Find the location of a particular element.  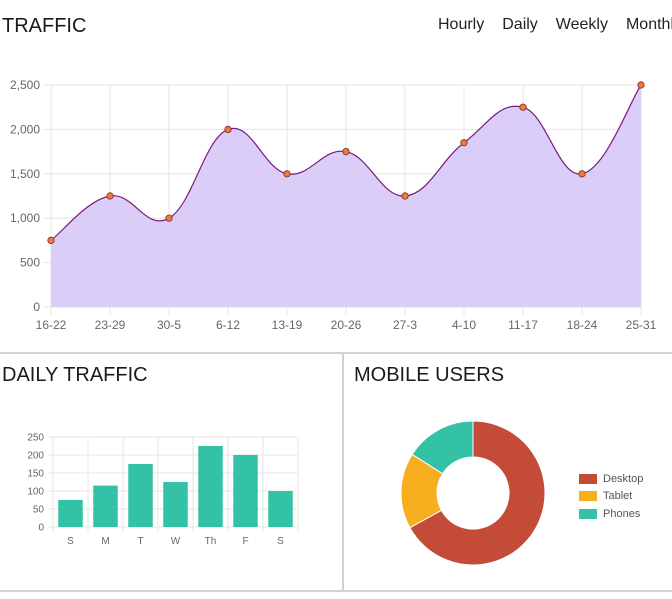

bar-x-tick-label: T is located at coordinates (140, 541).